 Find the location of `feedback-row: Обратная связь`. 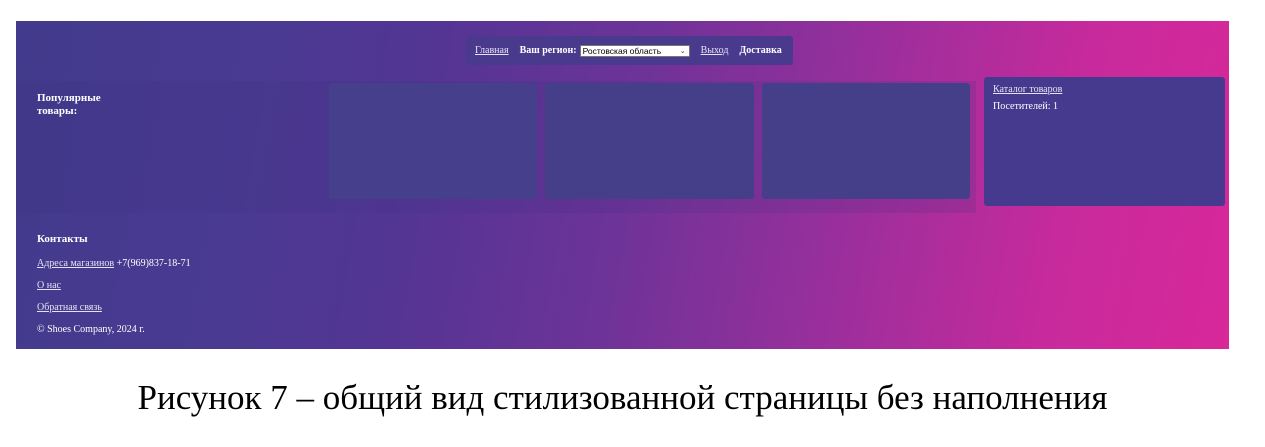

feedback-row: Обратная связь is located at coordinates (237, 313).